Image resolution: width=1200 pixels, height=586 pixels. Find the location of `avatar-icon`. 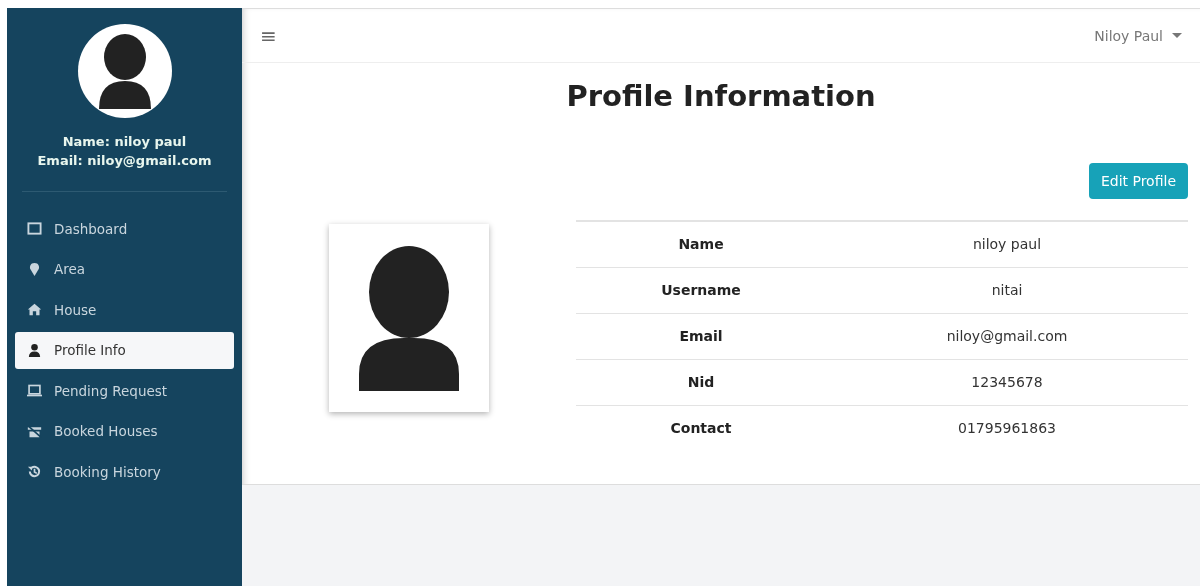

avatar-icon is located at coordinates (124, 71).